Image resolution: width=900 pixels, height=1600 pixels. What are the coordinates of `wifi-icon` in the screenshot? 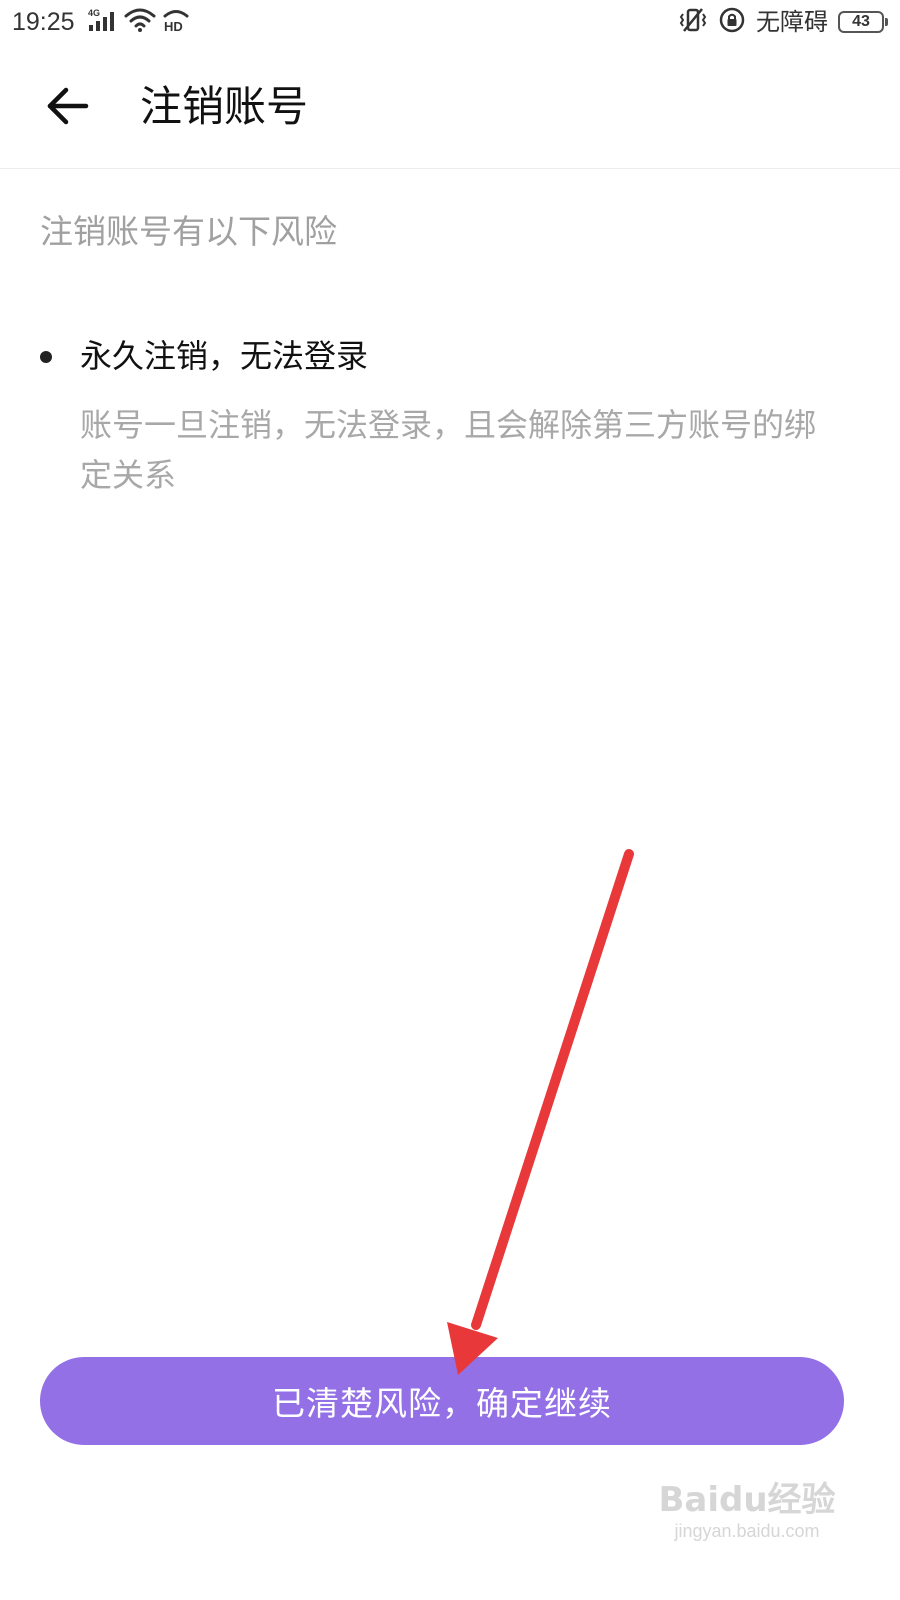 It's located at (140, 22).